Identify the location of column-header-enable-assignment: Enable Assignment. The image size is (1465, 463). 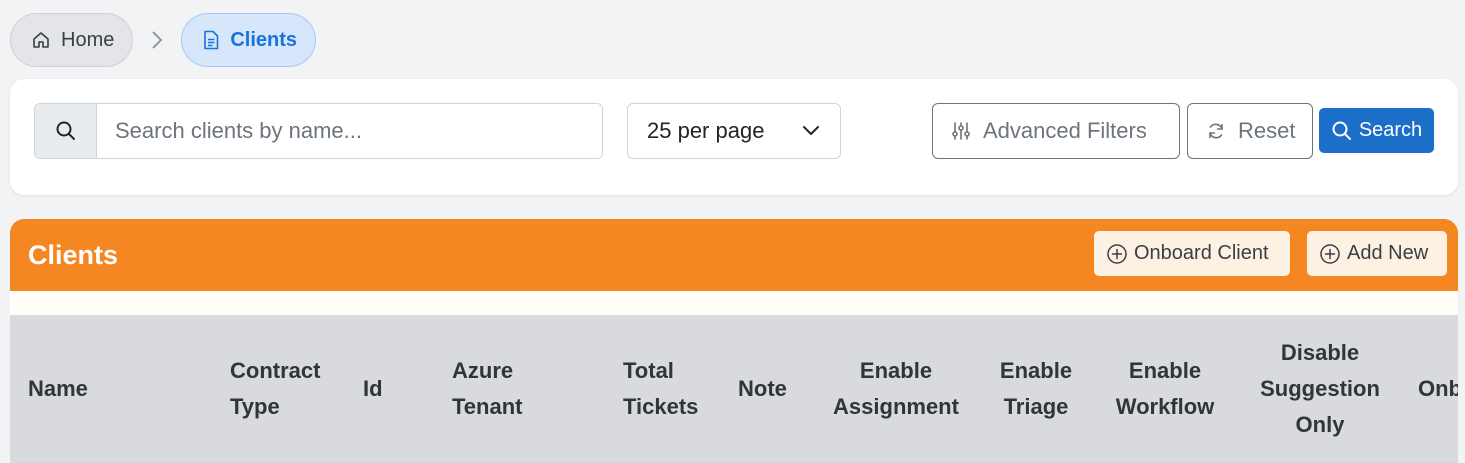
(896, 389).